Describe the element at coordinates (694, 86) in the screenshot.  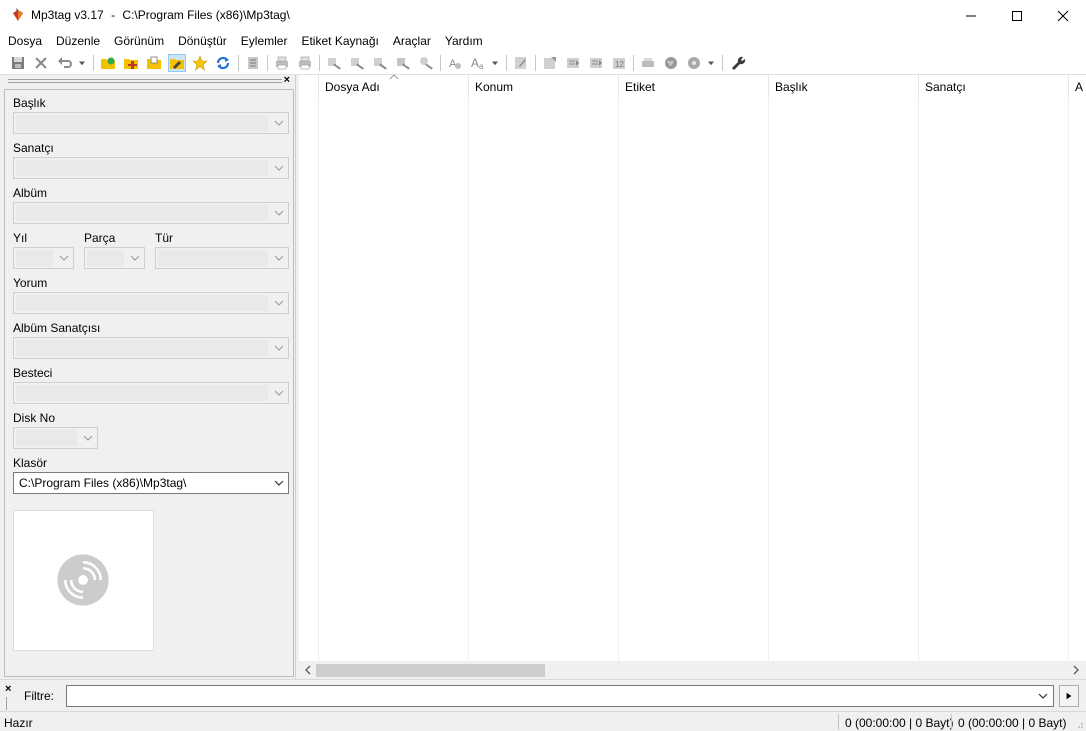
I see `column-header-tag: Etiket` at that location.